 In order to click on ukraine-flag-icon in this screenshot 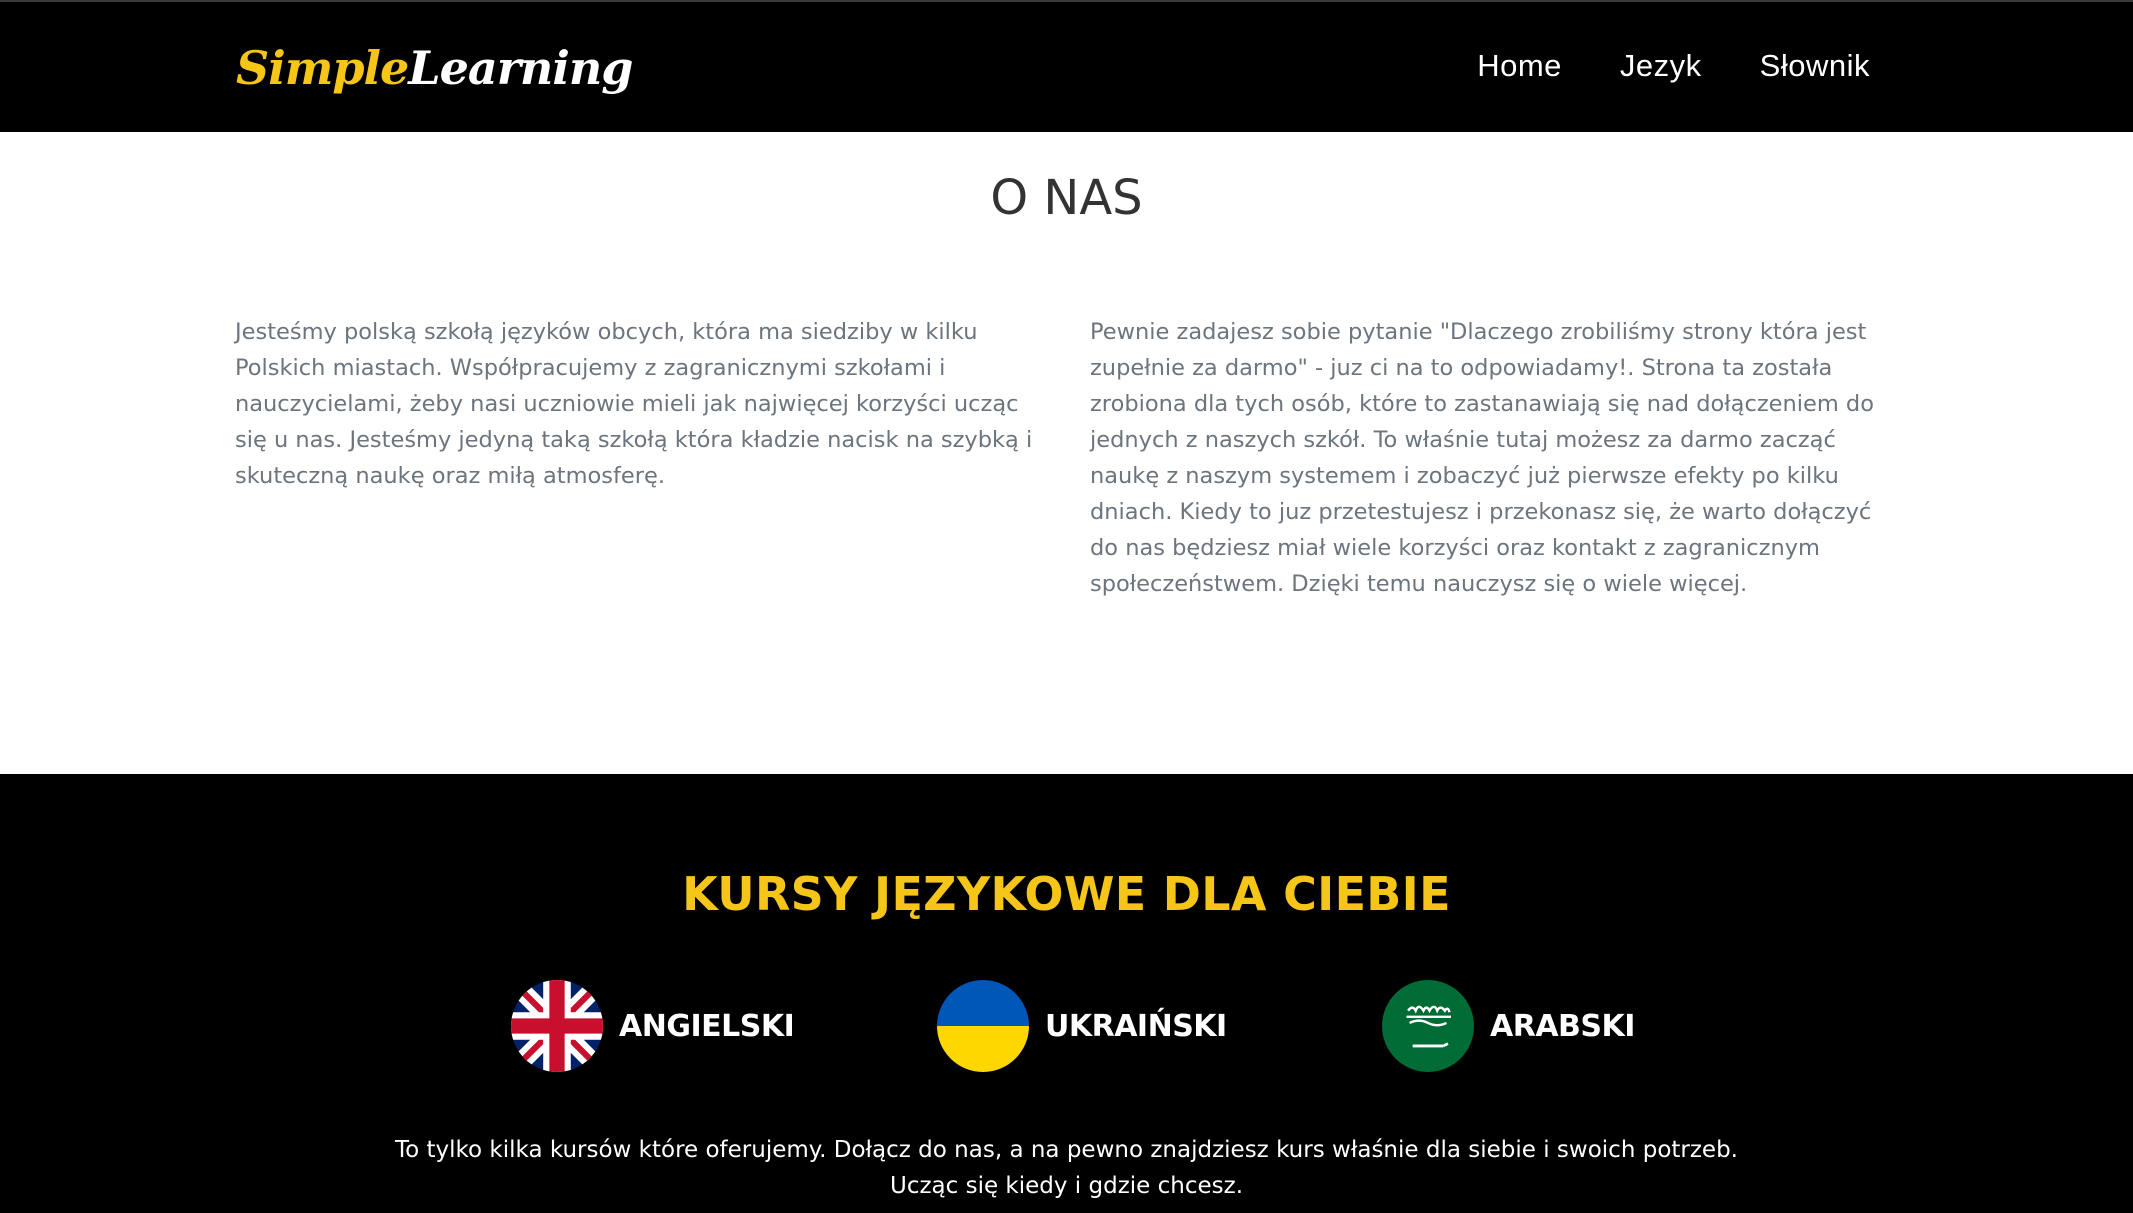, I will do `click(983, 1026)`.